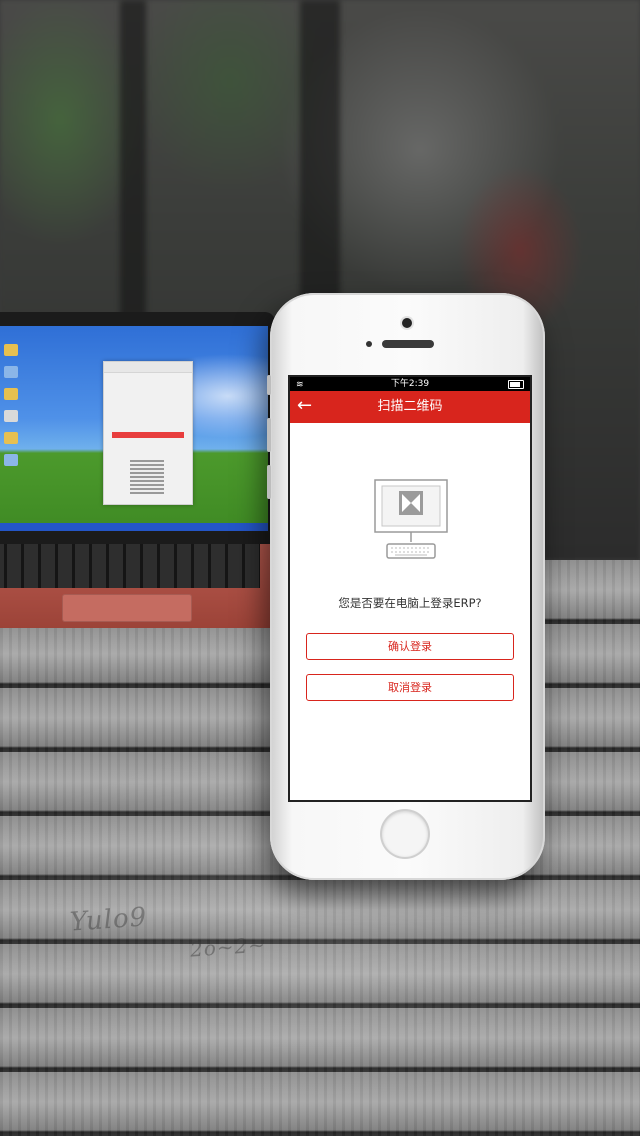 This screenshot has height=1136, width=640. I want to click on laptop-trackpad, so click(127, 608).